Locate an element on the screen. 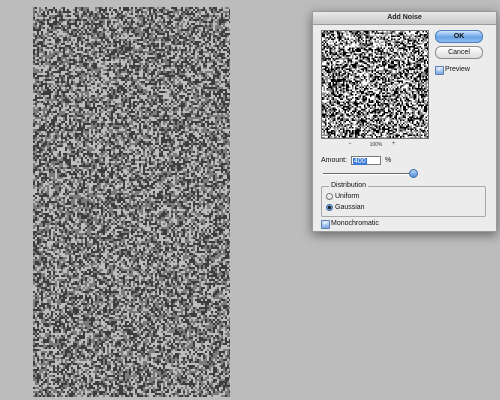 The height and width of the screenshot is (400, 500). preview-label: Preview is located at coordinates (457, 69).